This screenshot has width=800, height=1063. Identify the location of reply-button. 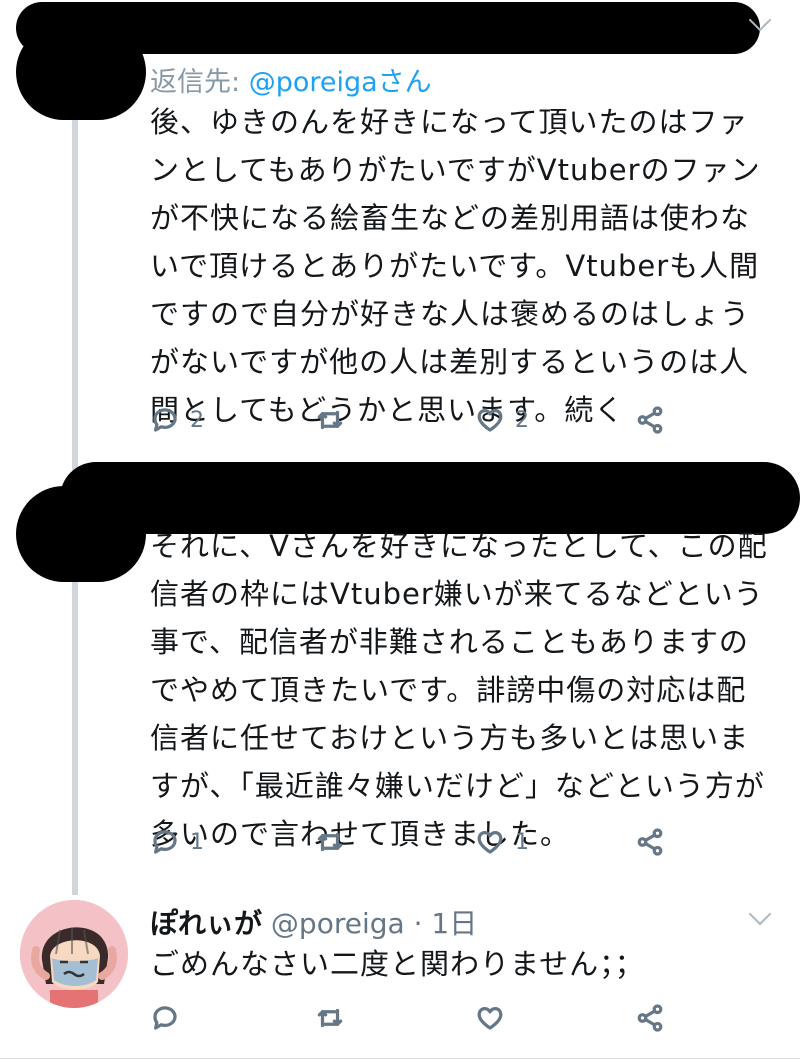
(165, 1018).